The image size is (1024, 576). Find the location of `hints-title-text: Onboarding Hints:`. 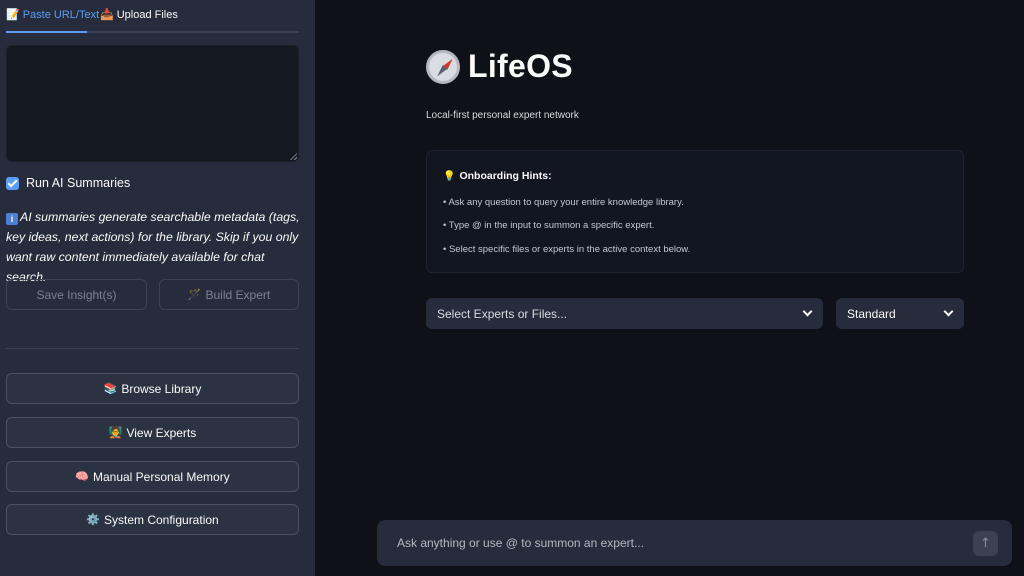

hints-title-text: Onboarding Hints: is located at coordinates (505, 176).